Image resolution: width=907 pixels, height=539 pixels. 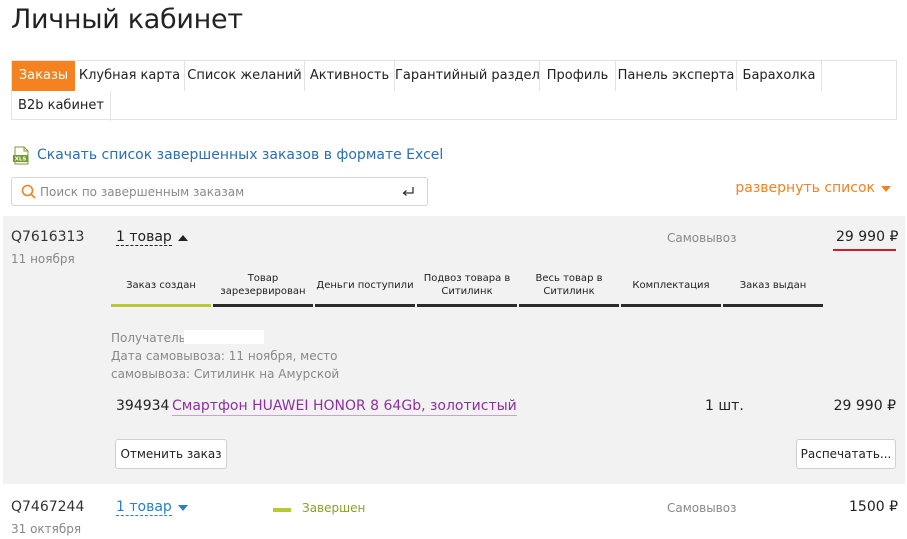 What do you see at coordinates (467, 285) in the screenshot?
I see `step-delivery-to-store: Подвоз товара в Ситилинк` at bounding box center [467, 285].